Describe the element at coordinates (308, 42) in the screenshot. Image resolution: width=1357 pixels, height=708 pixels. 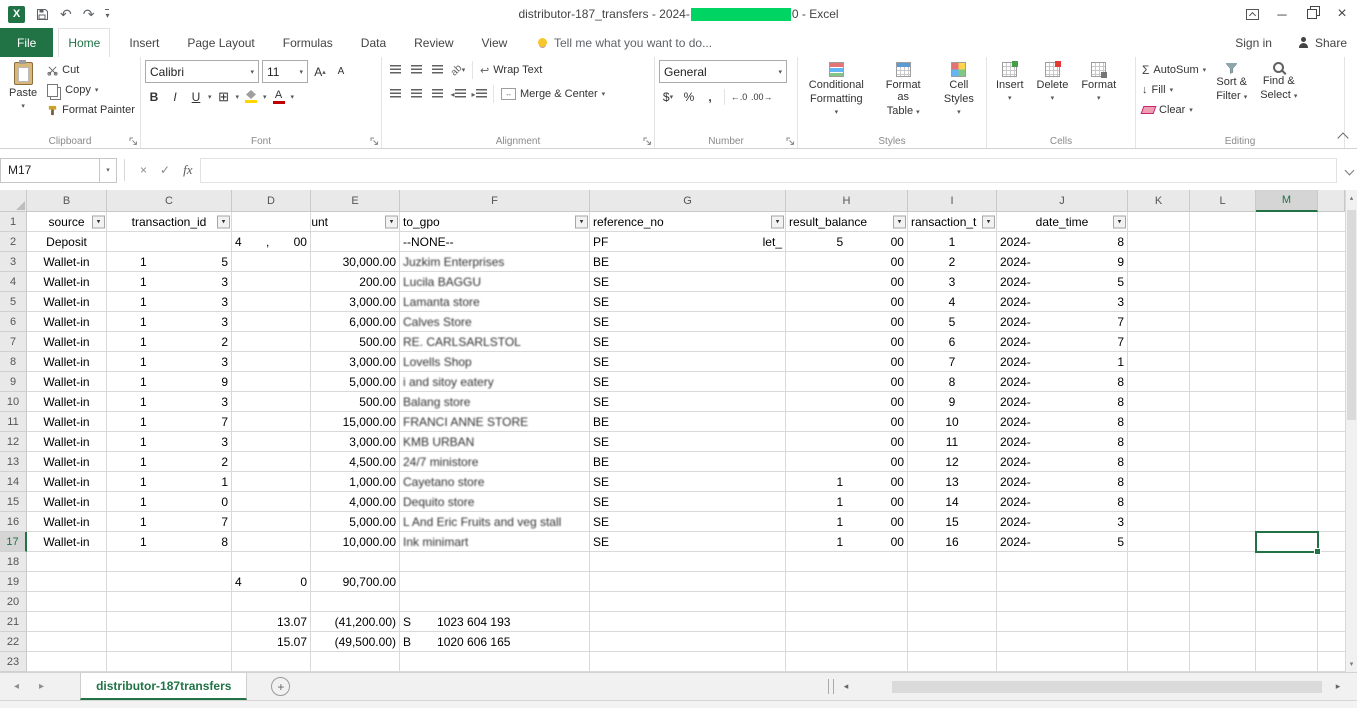
I see `tab-formulas: Formulas` at that location.